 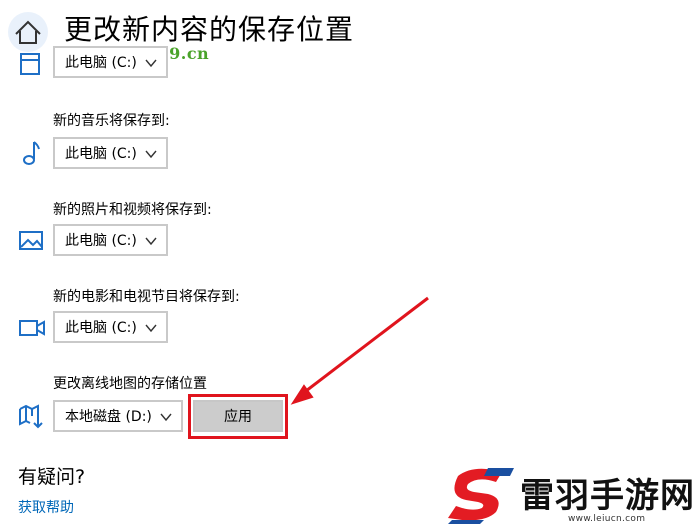 I want to click on highlight-box, so click(x=238, y=416).